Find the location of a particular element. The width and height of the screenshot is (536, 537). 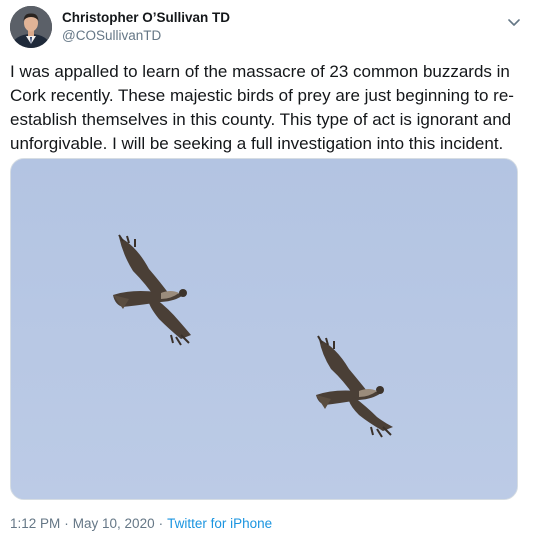

author-name: Christopher O’Sullivan TD is located at coordinates (146, 17).